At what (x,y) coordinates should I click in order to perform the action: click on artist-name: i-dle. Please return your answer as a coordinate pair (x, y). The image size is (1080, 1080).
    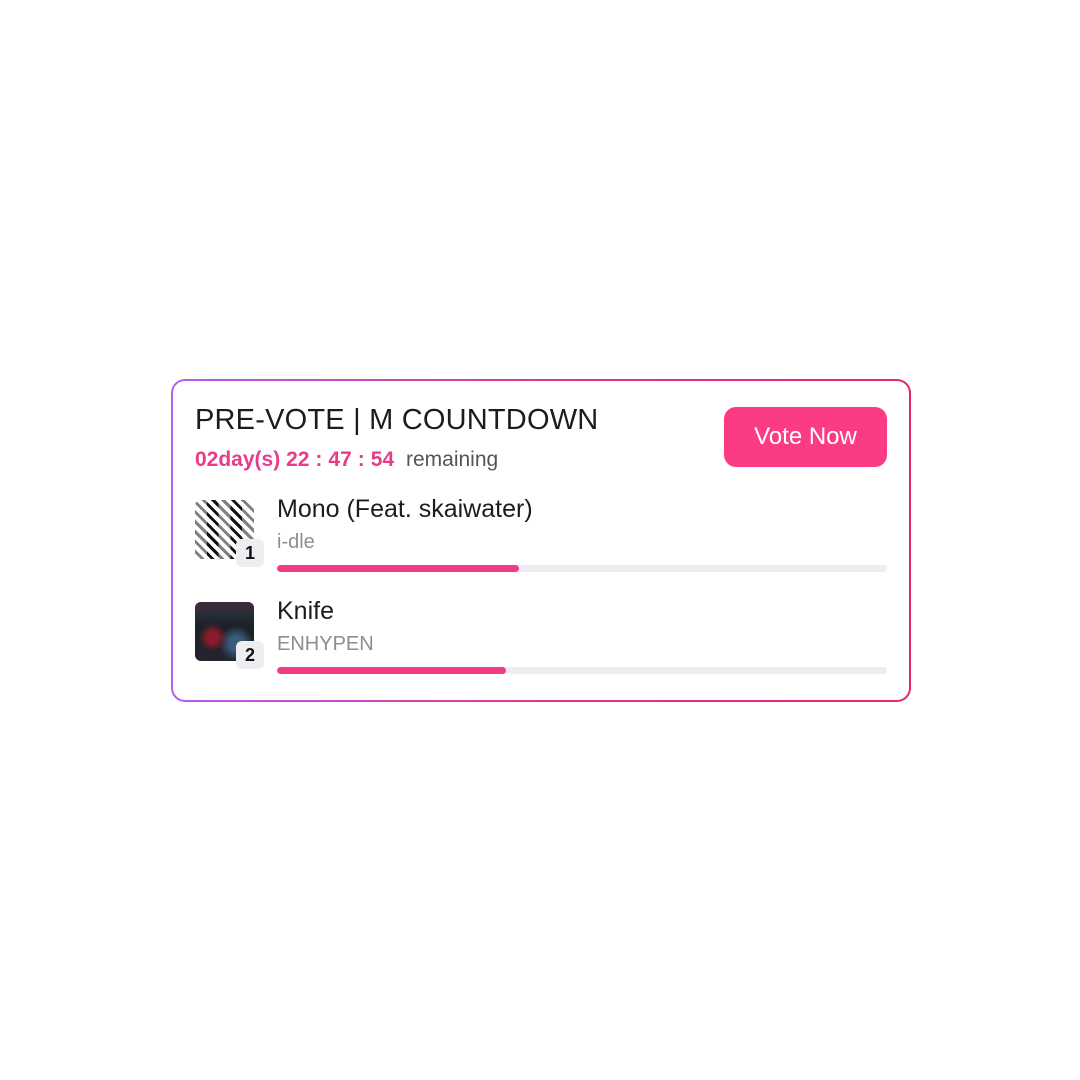
    Looking at the image, I should click on (296, 542).